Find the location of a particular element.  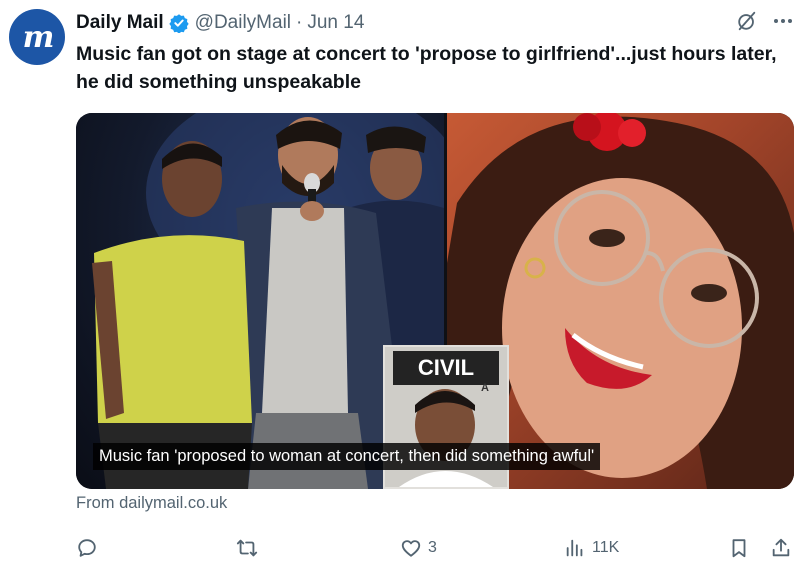

more-icon is located at coordinates (783, 21).